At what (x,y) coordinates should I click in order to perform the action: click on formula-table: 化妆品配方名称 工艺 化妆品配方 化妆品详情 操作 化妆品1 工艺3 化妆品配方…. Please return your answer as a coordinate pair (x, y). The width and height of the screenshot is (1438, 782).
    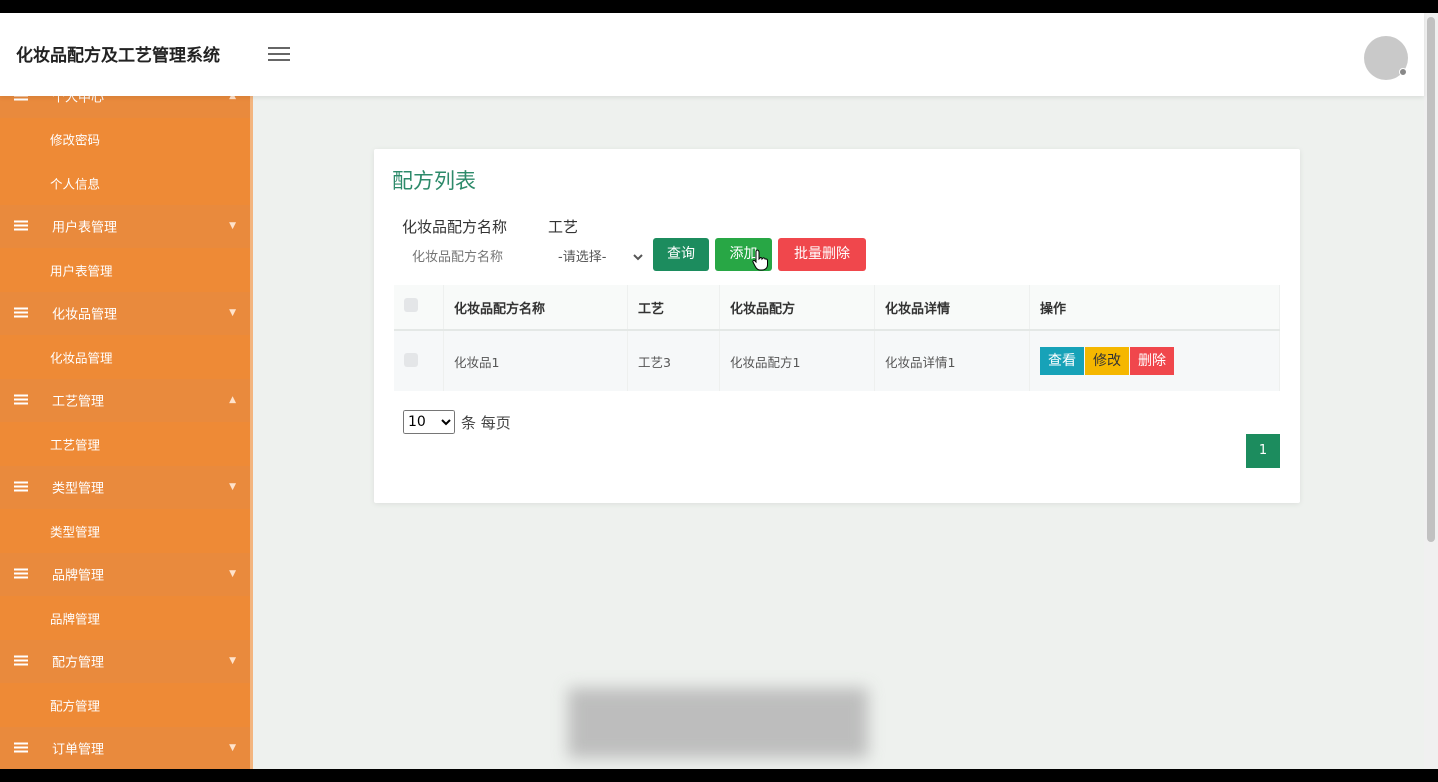
    Looking at the image, I should click on (837, 338).